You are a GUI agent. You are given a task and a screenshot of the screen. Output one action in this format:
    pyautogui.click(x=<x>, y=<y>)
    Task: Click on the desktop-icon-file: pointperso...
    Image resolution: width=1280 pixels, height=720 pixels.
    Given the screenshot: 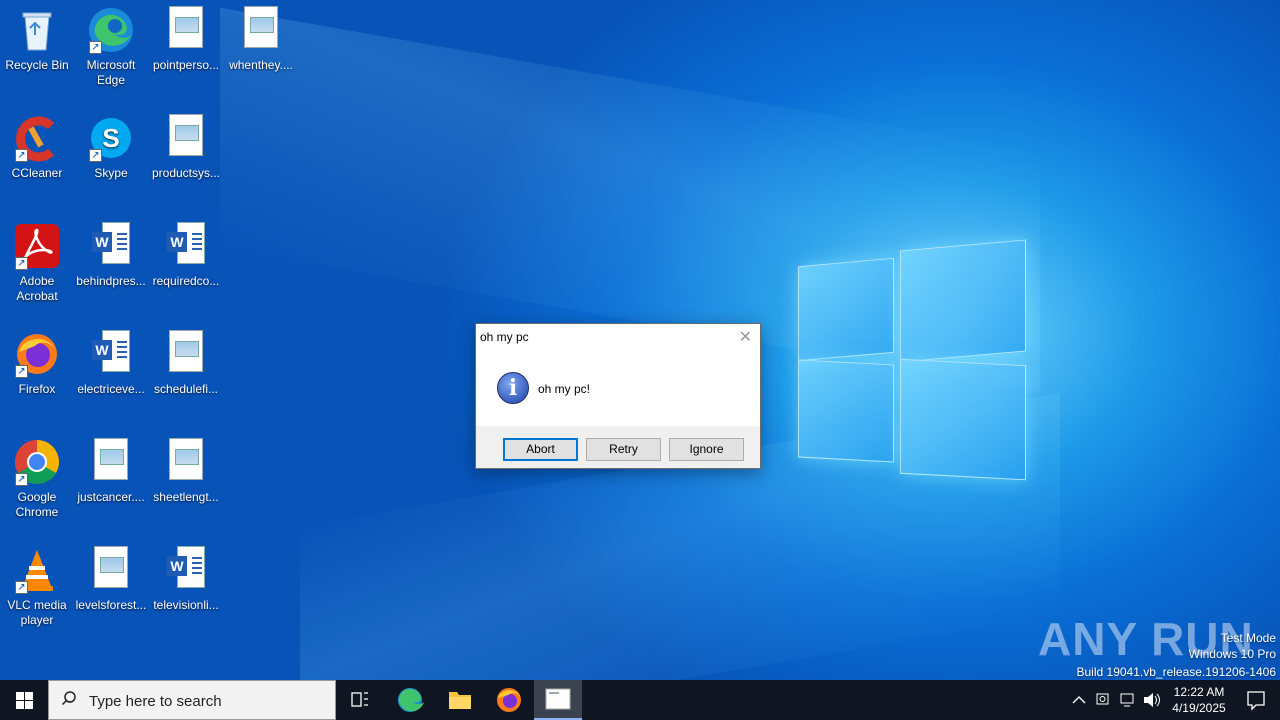 What is the action you would take?
    pyautogui.click(x=186, y=36)
    